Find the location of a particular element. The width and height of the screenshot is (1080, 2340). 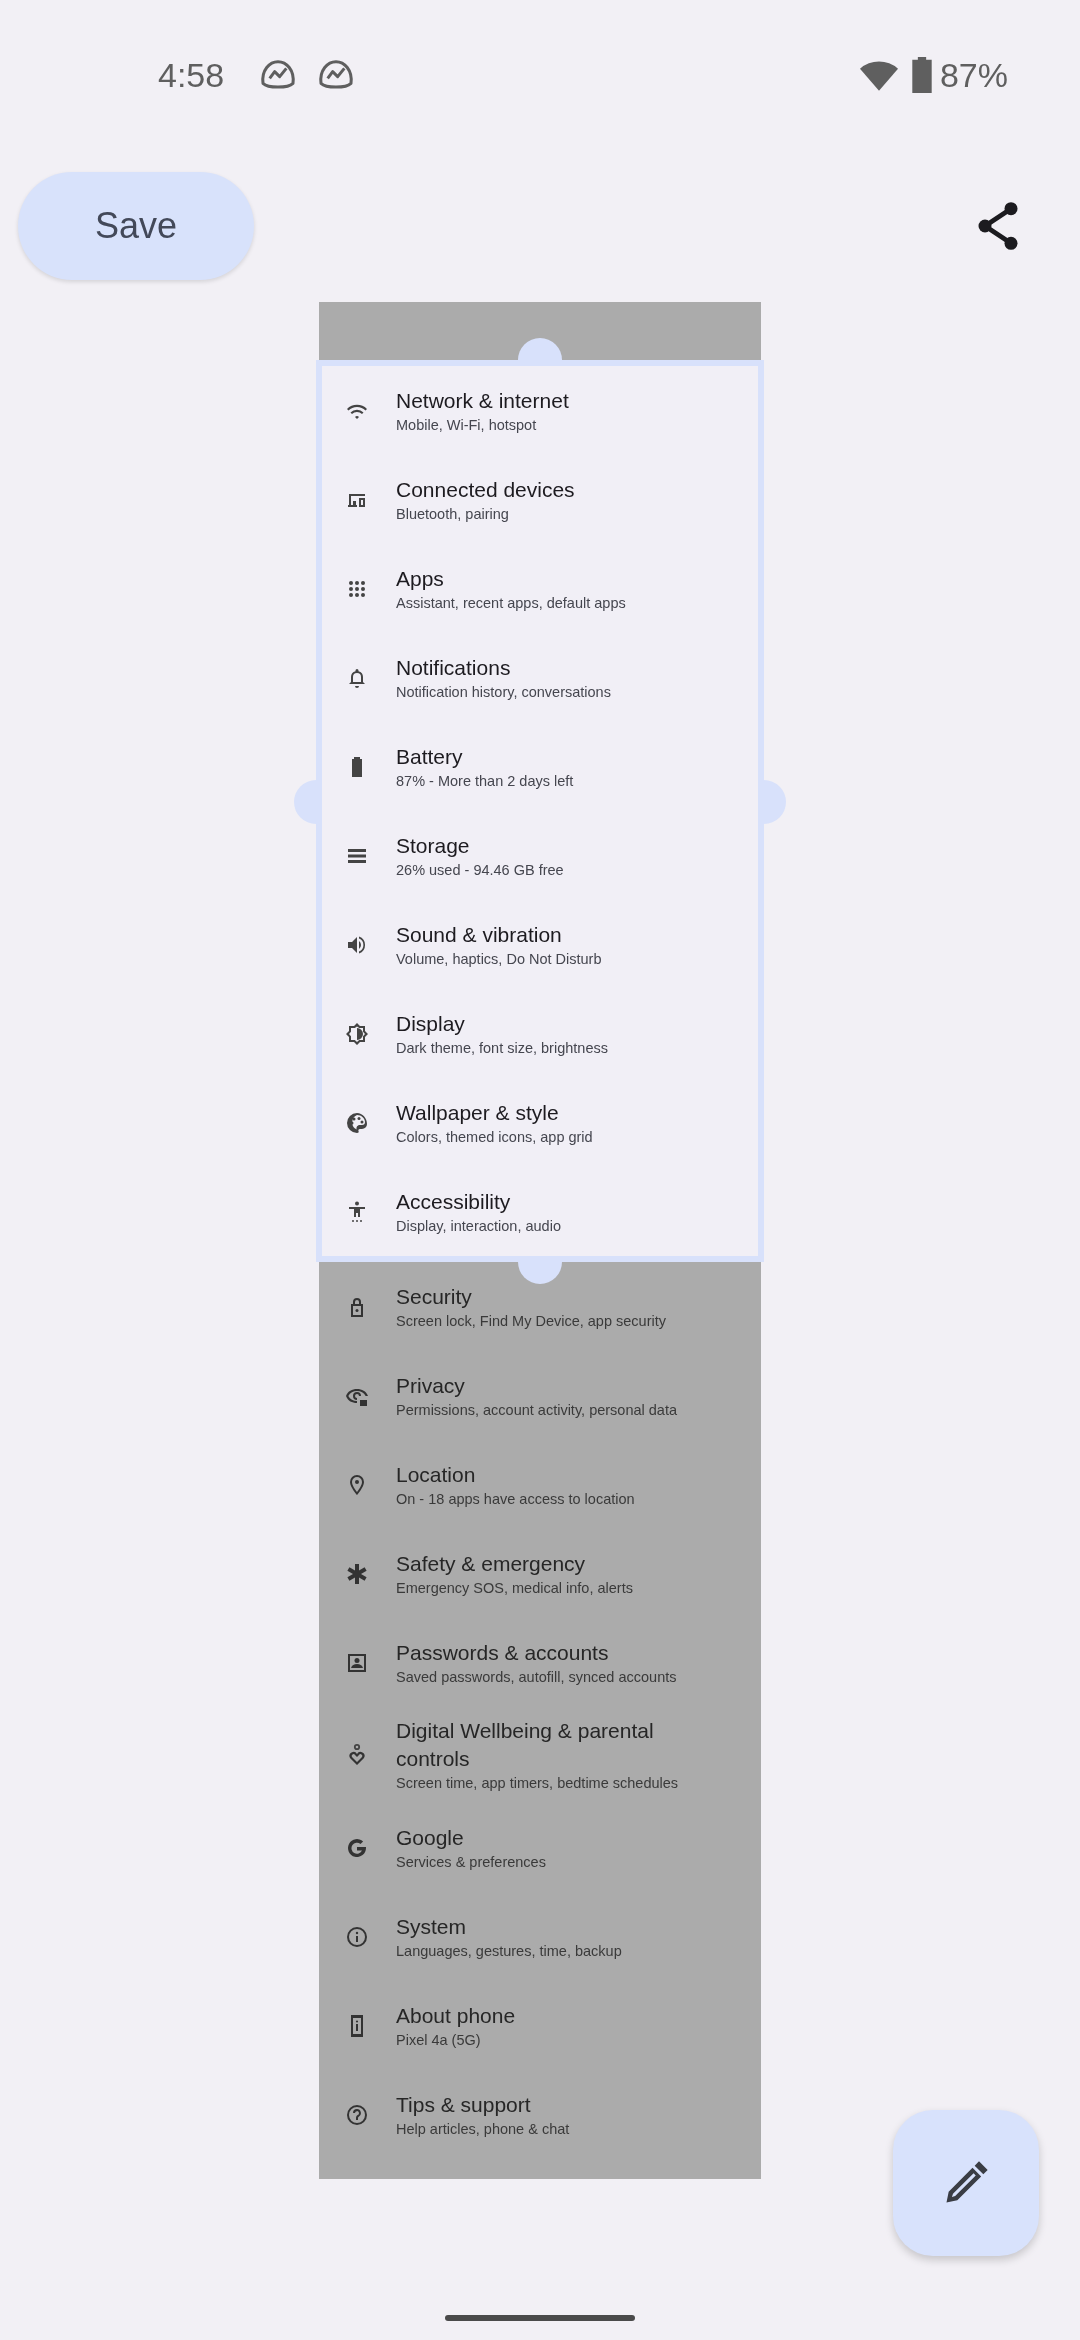

setting-subtitle: Help articles, phone & chat is located at coordinates (483, 2129).